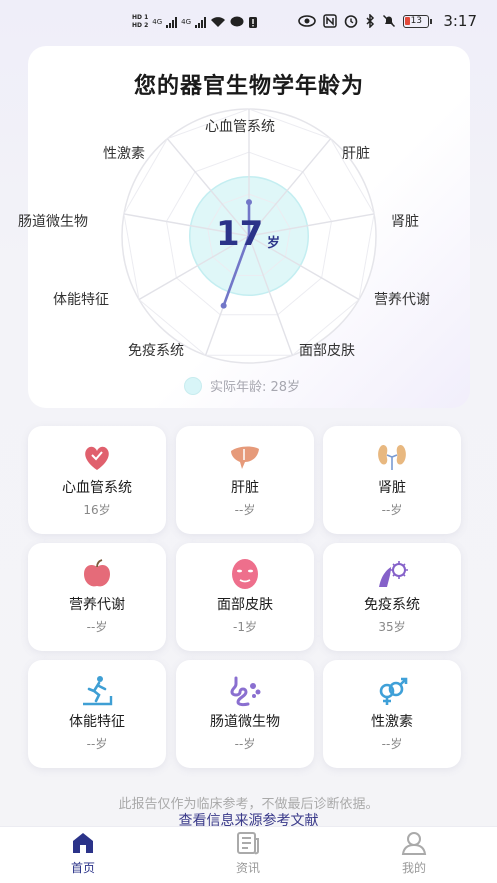 The image size is (497, 883). Describe the element at coordinates (98, 691) in the screenshot. I see `treadmill-icon` at that location.